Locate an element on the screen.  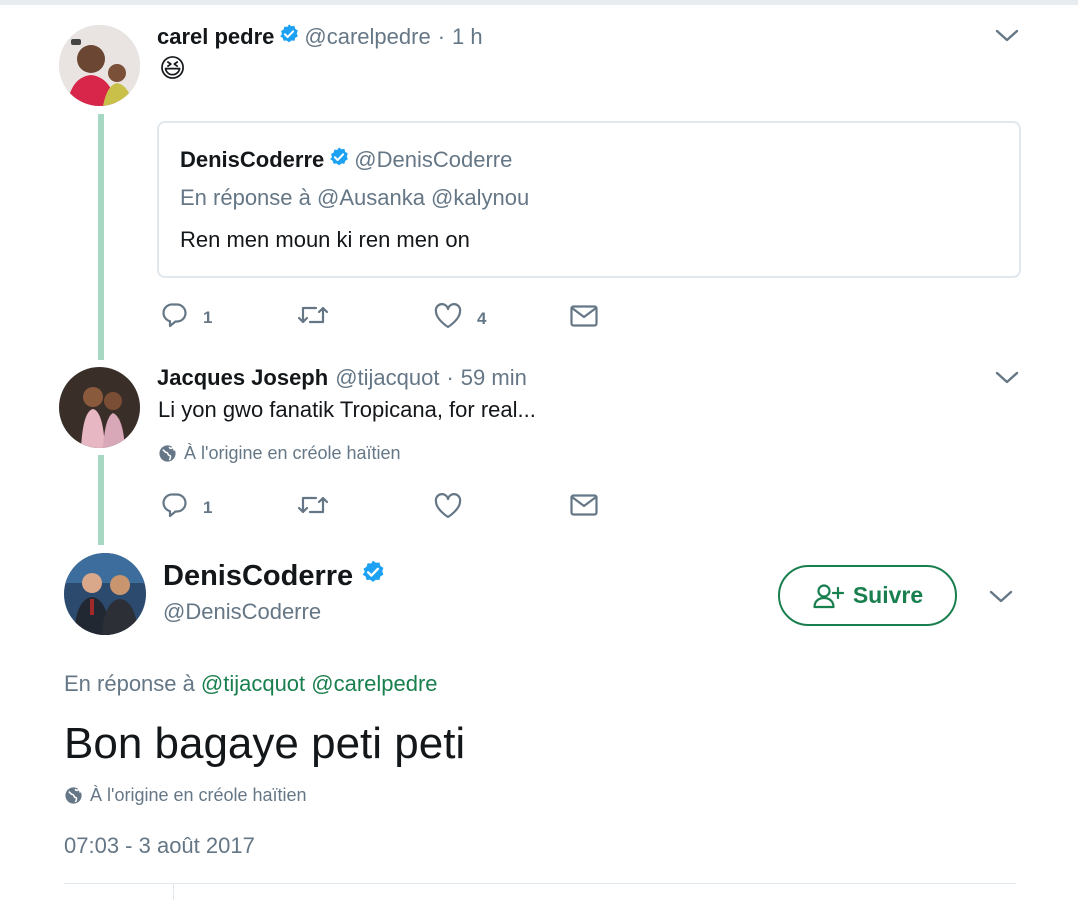
author-name: Jacques Joseph is located at coordinates (242, 378).